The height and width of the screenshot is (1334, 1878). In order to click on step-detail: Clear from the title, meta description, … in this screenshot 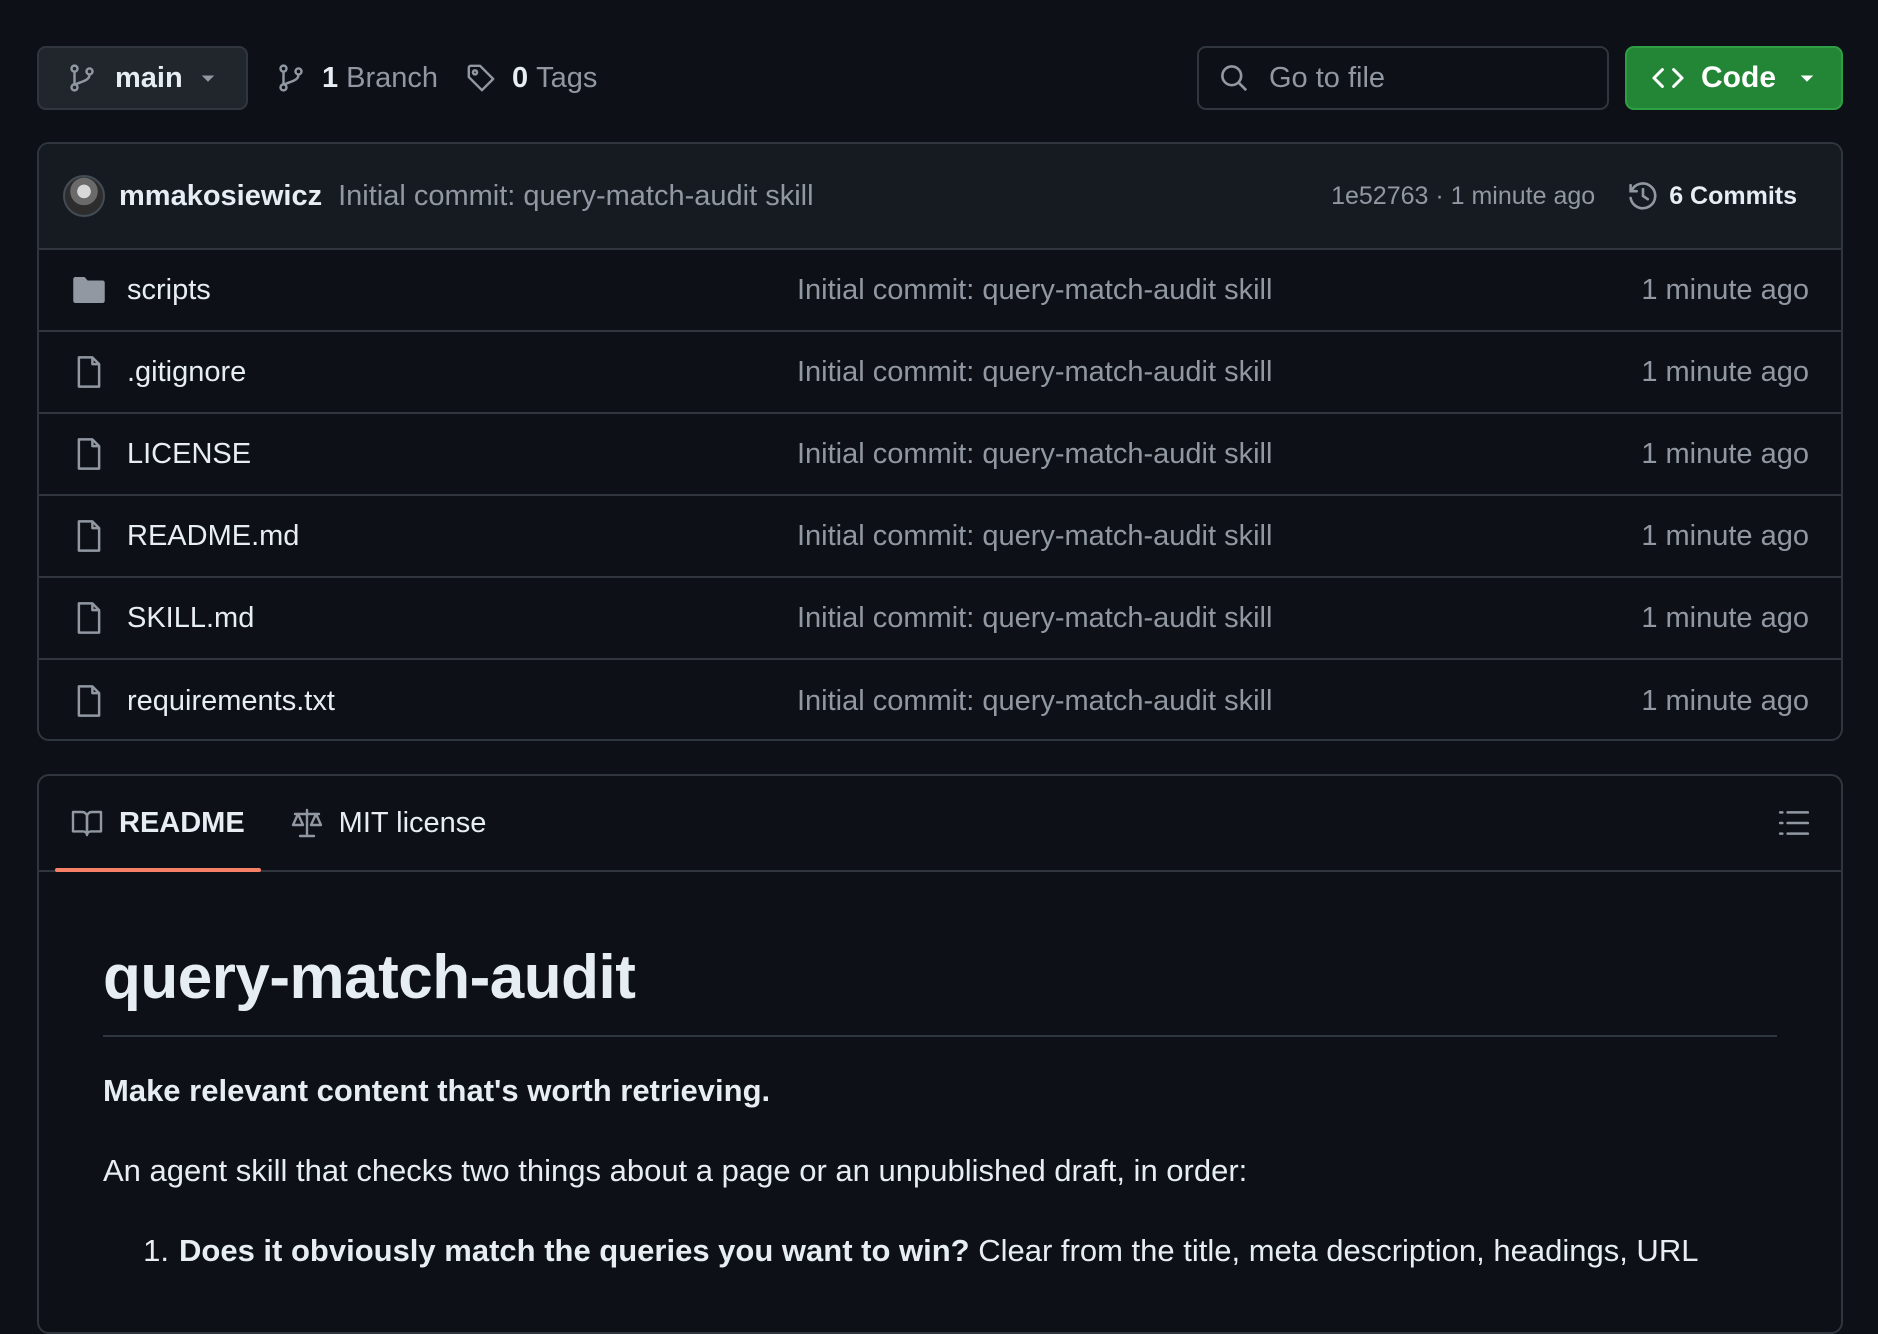, I will do `click(1334, 1250)`.